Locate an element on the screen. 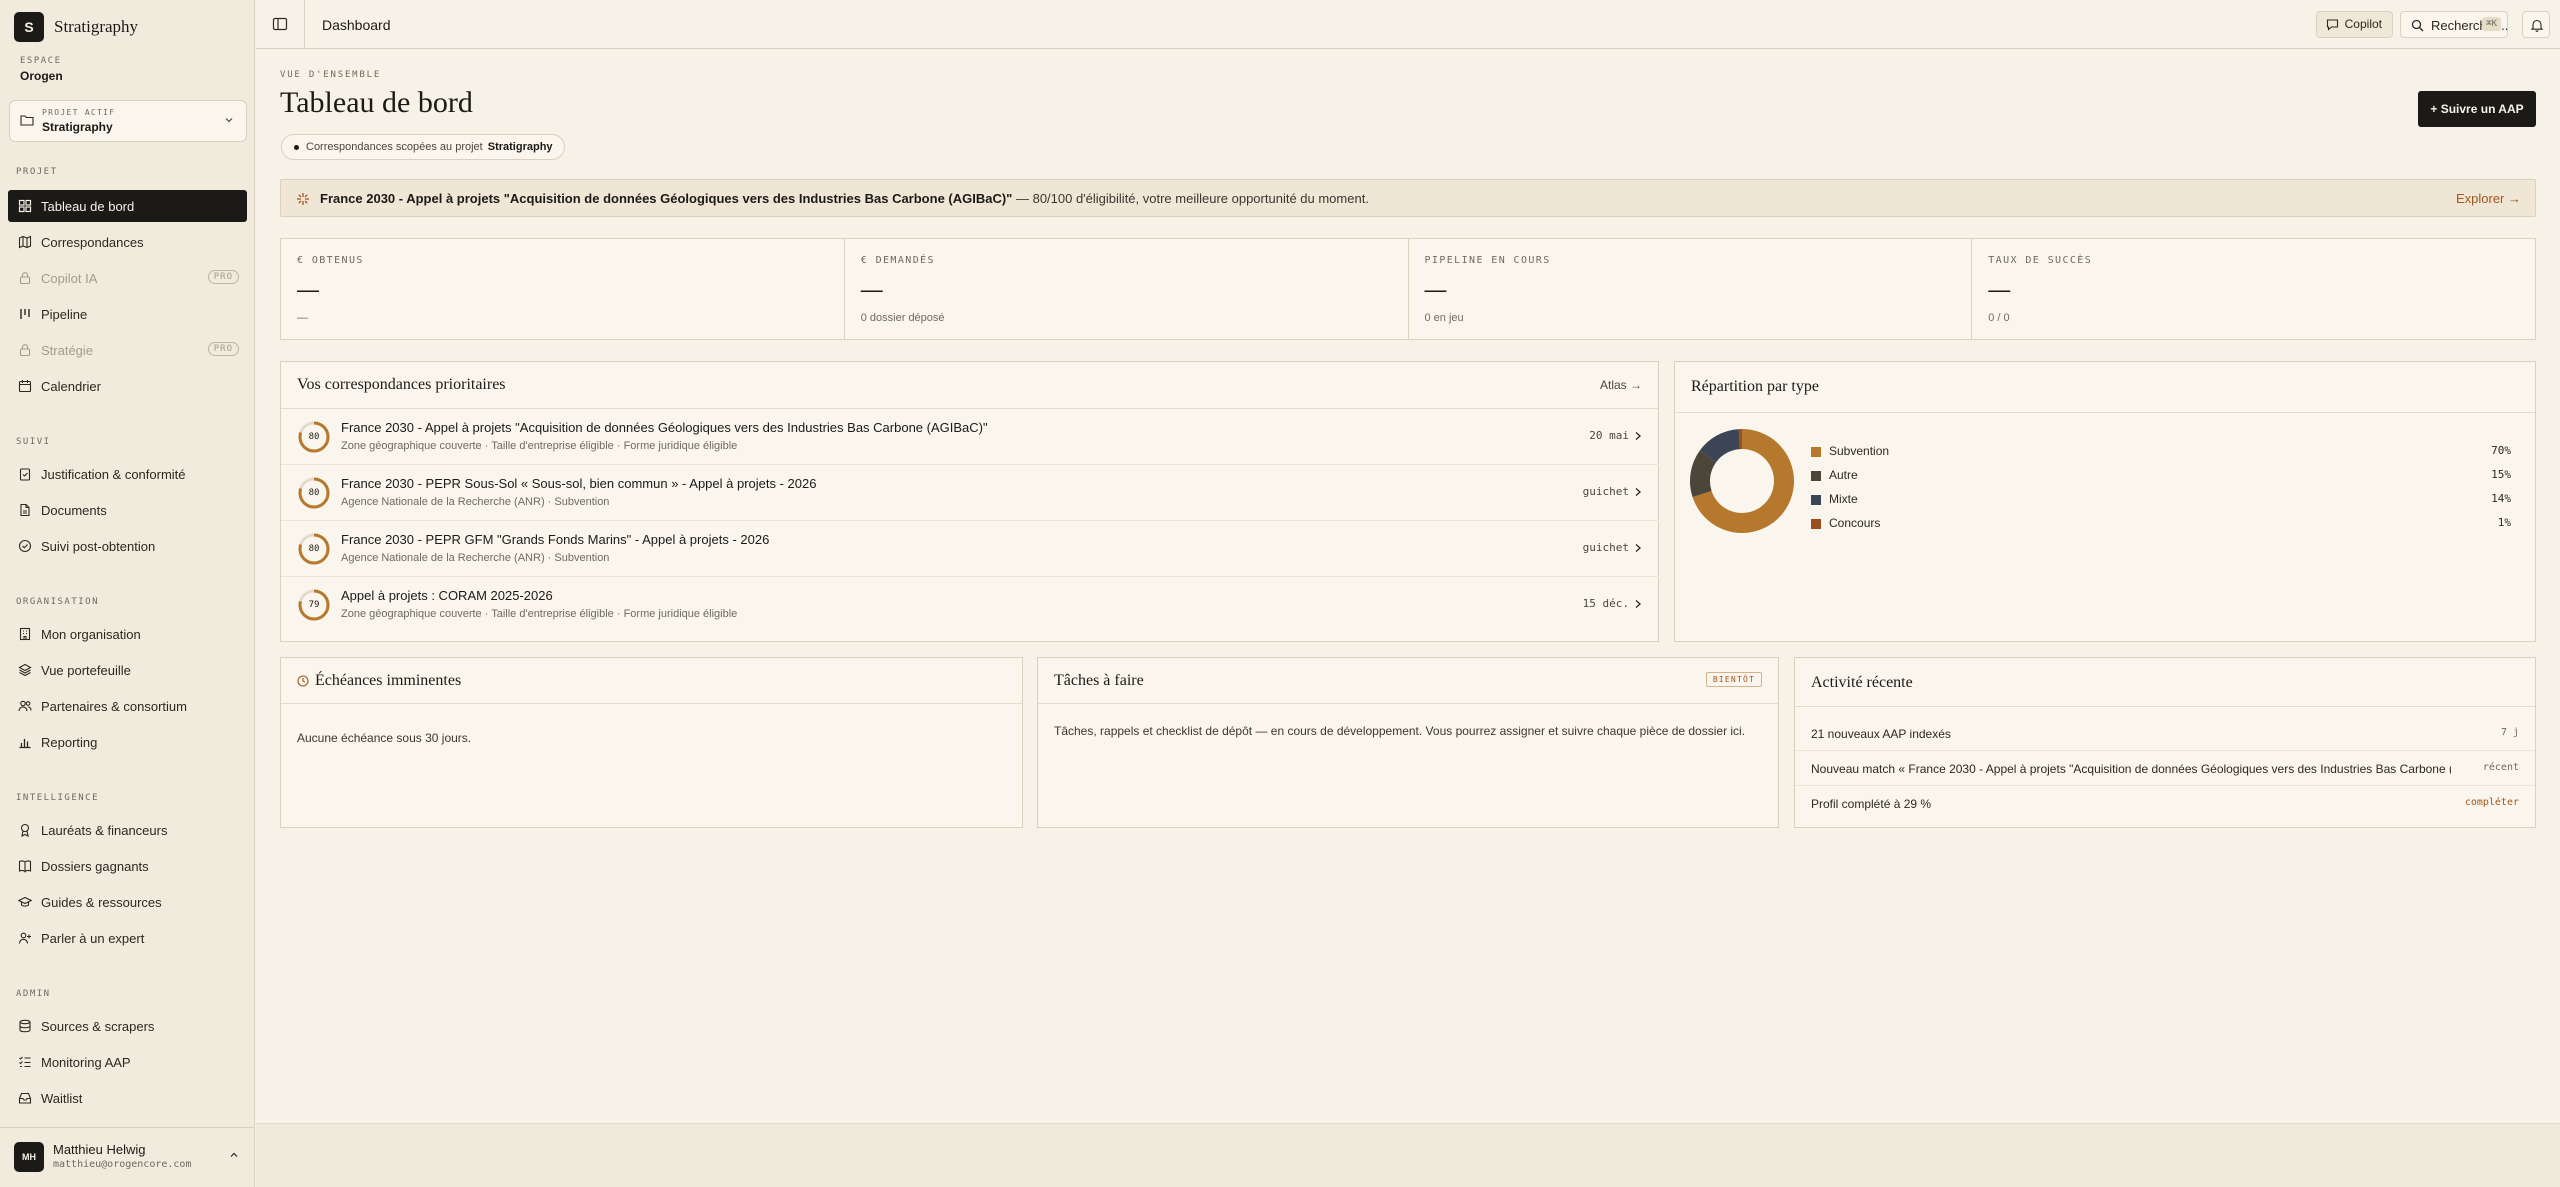 The width and height of the screenshot is (2560, 1187). folder-icon is located at coordinates (27, 120).